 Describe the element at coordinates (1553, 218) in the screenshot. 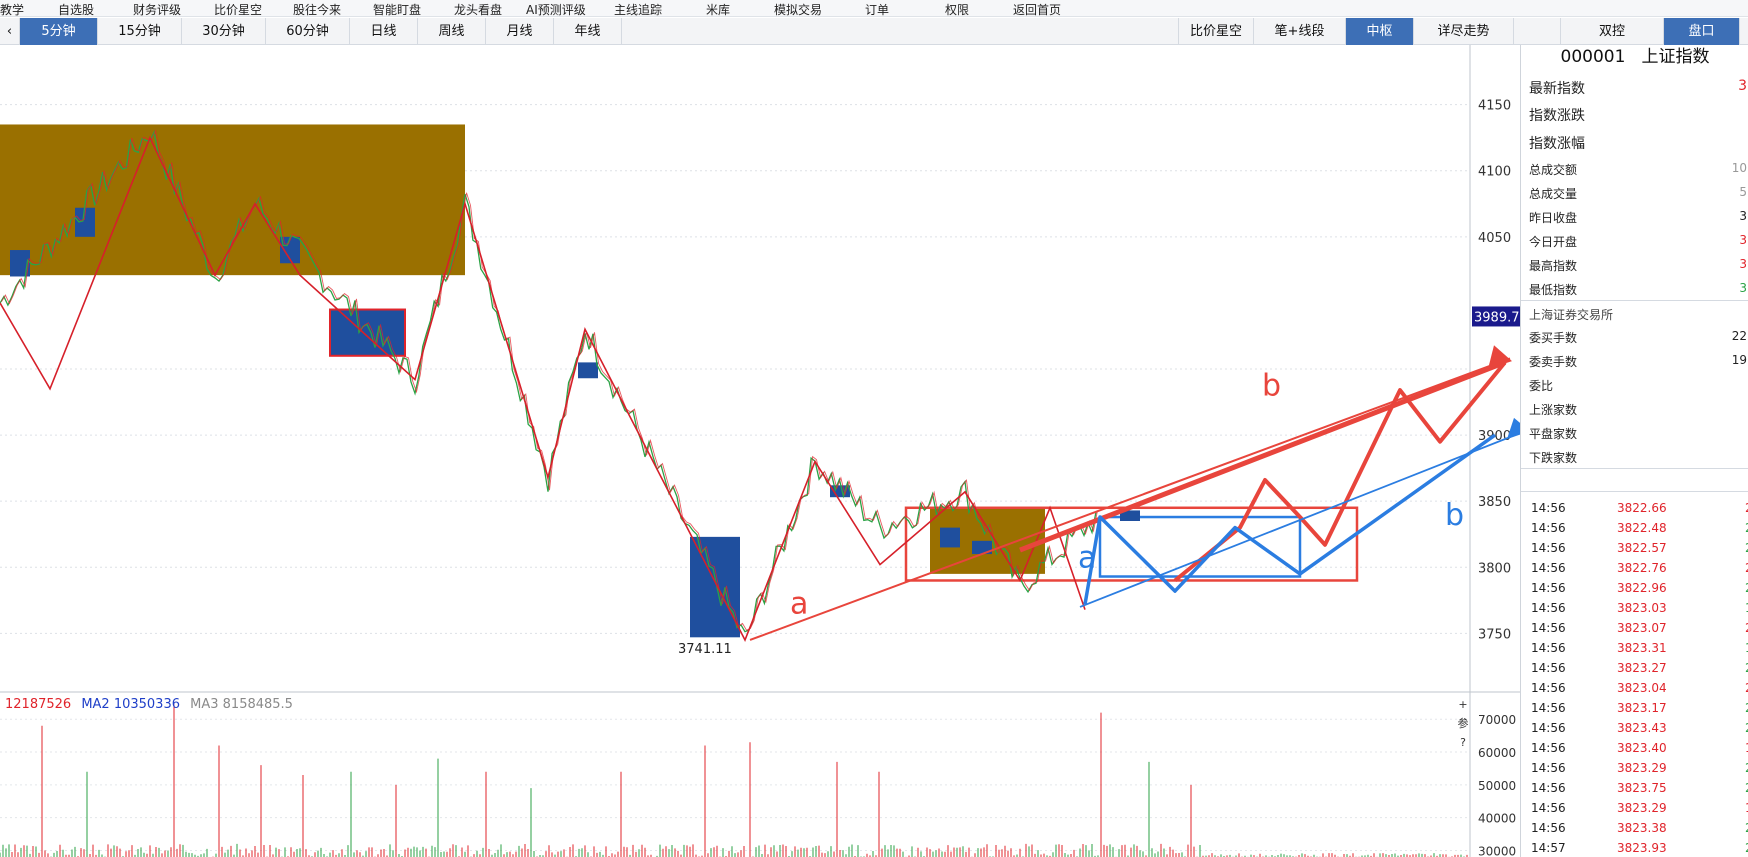

I see `quote-label: 昨日收盘` at that location.